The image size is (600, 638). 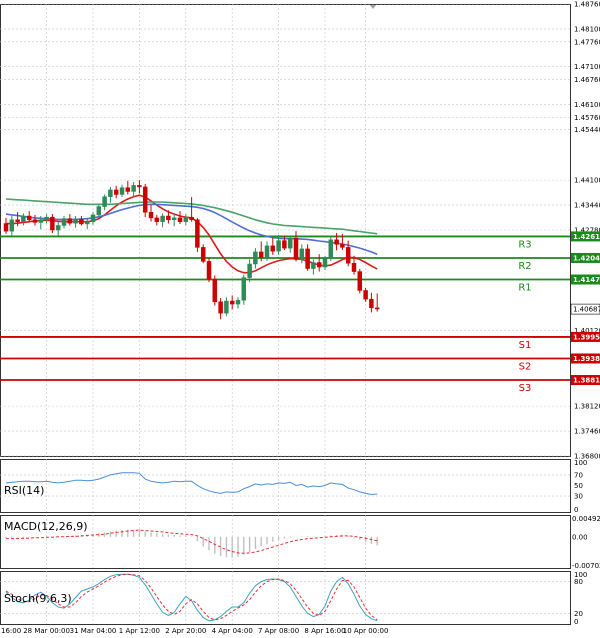 I want to click on price-axis-tick: 1.45440, so click(x=587, y=130).